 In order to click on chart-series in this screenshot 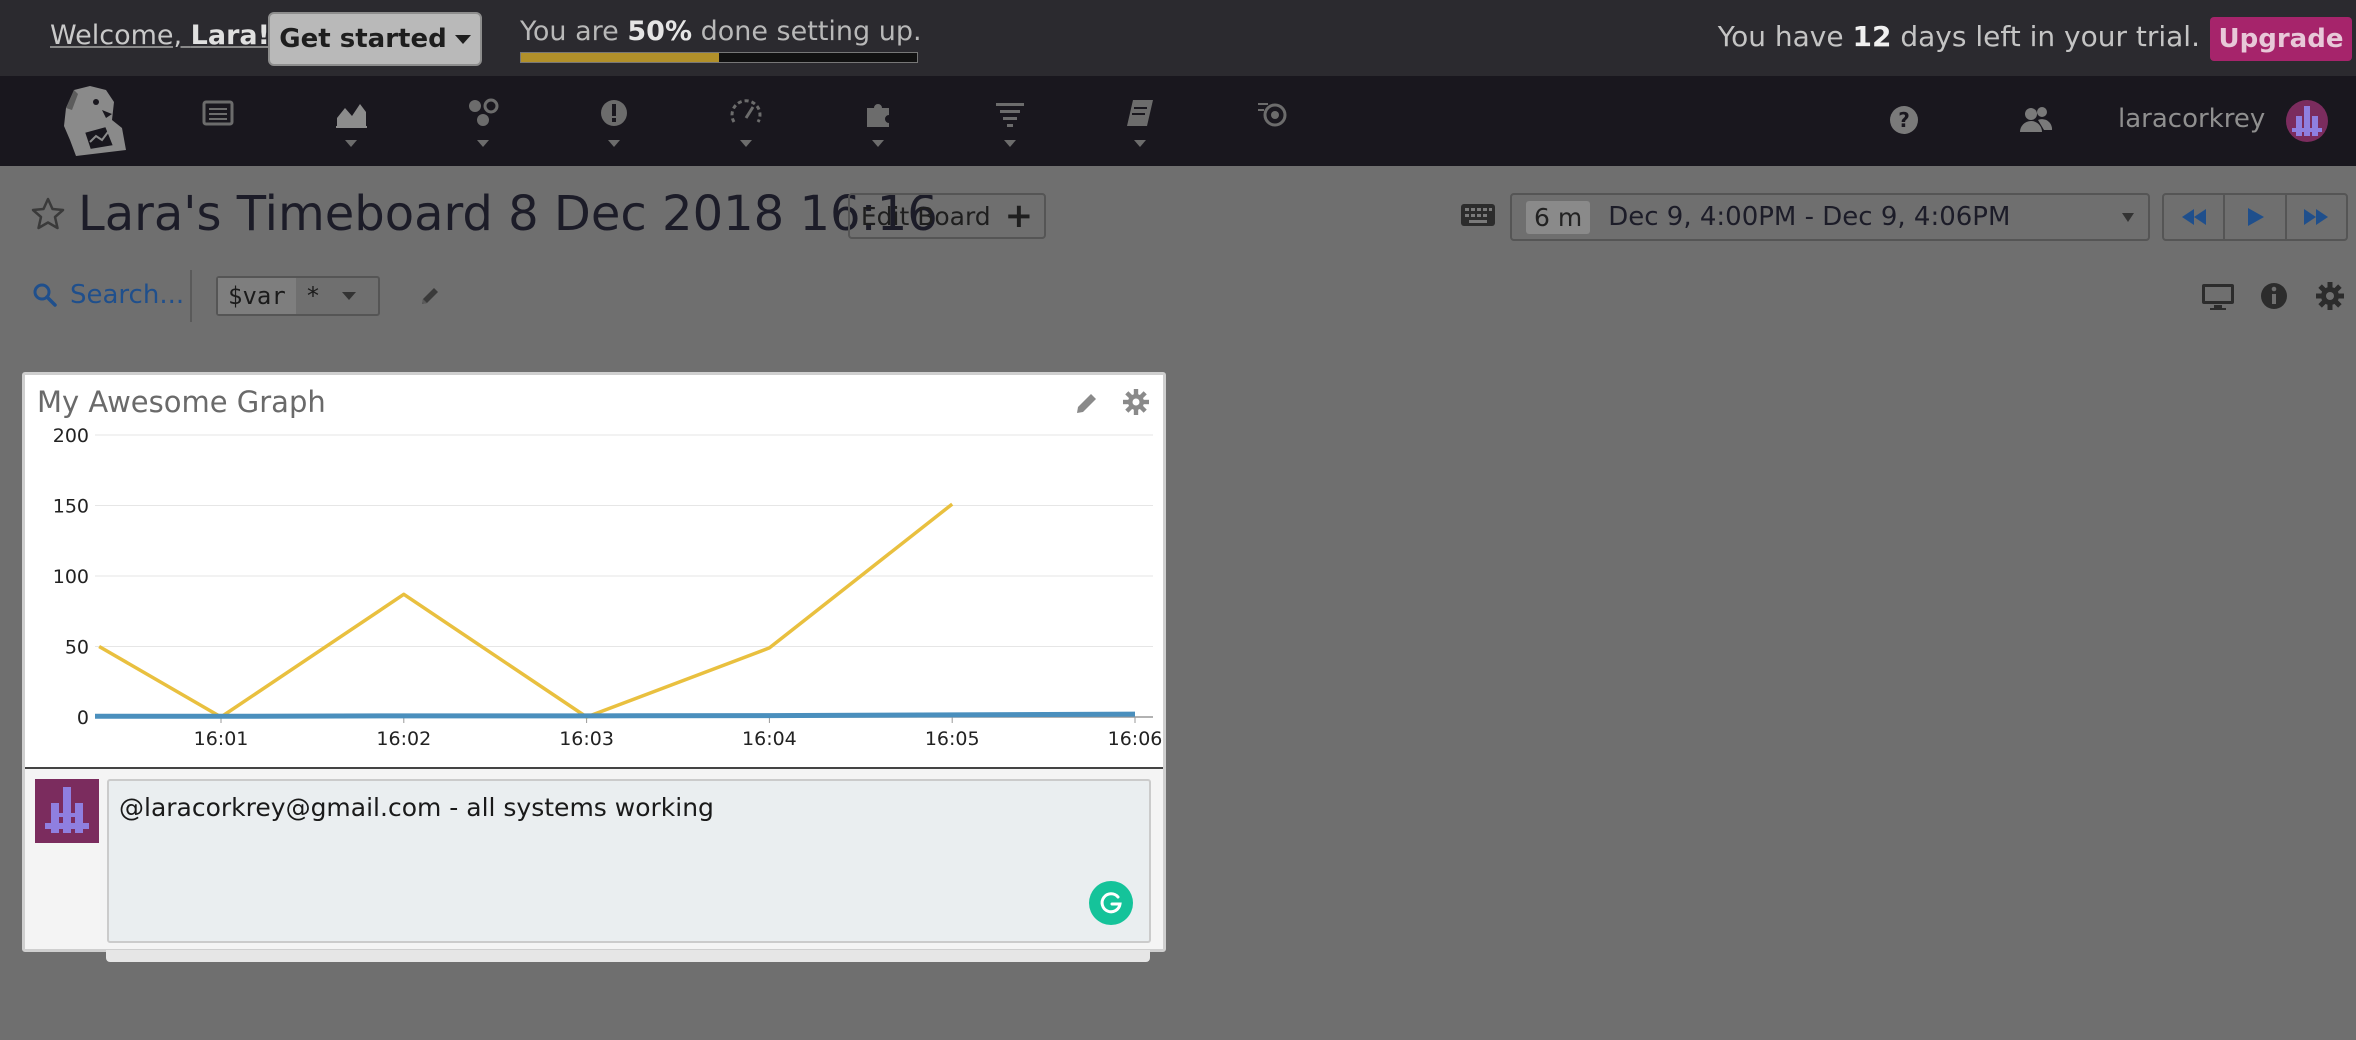, I will do `click(615, 610)`.